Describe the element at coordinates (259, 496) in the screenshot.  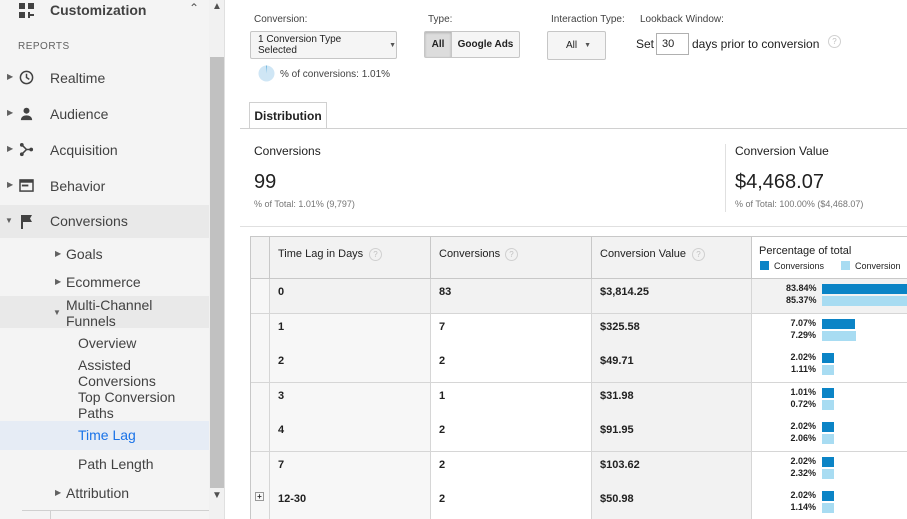
I see `expand-plus-icon: +` at that location.